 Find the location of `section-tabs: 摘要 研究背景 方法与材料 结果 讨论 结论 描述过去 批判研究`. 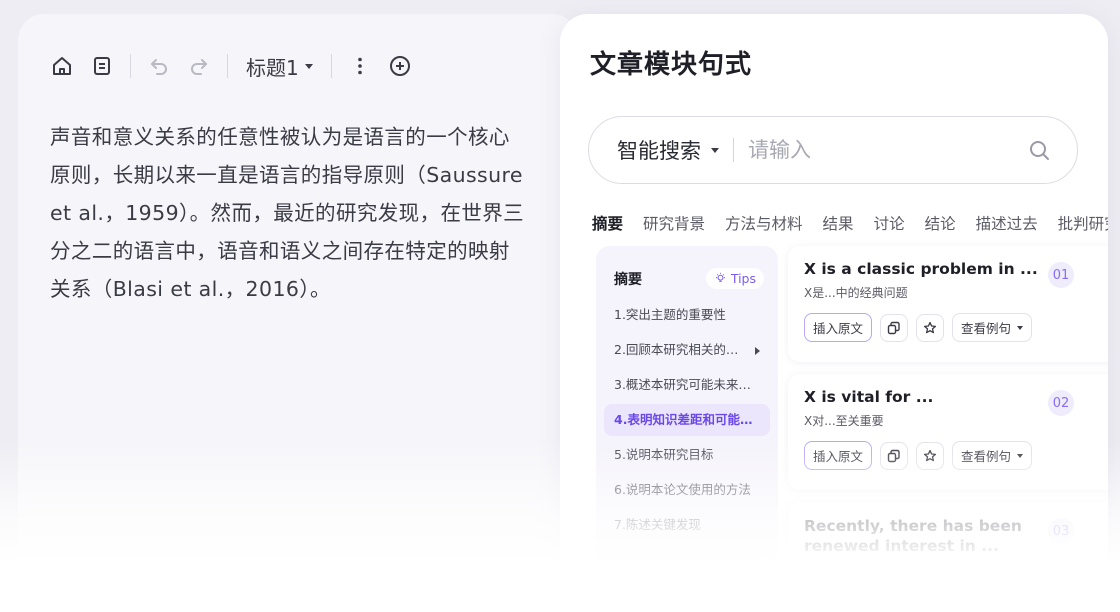

section-tabs: 摘要 研究背景 方法与材料 结果 讨论 结论 描述过去 批判研究 is located at coordinates (850, 226).